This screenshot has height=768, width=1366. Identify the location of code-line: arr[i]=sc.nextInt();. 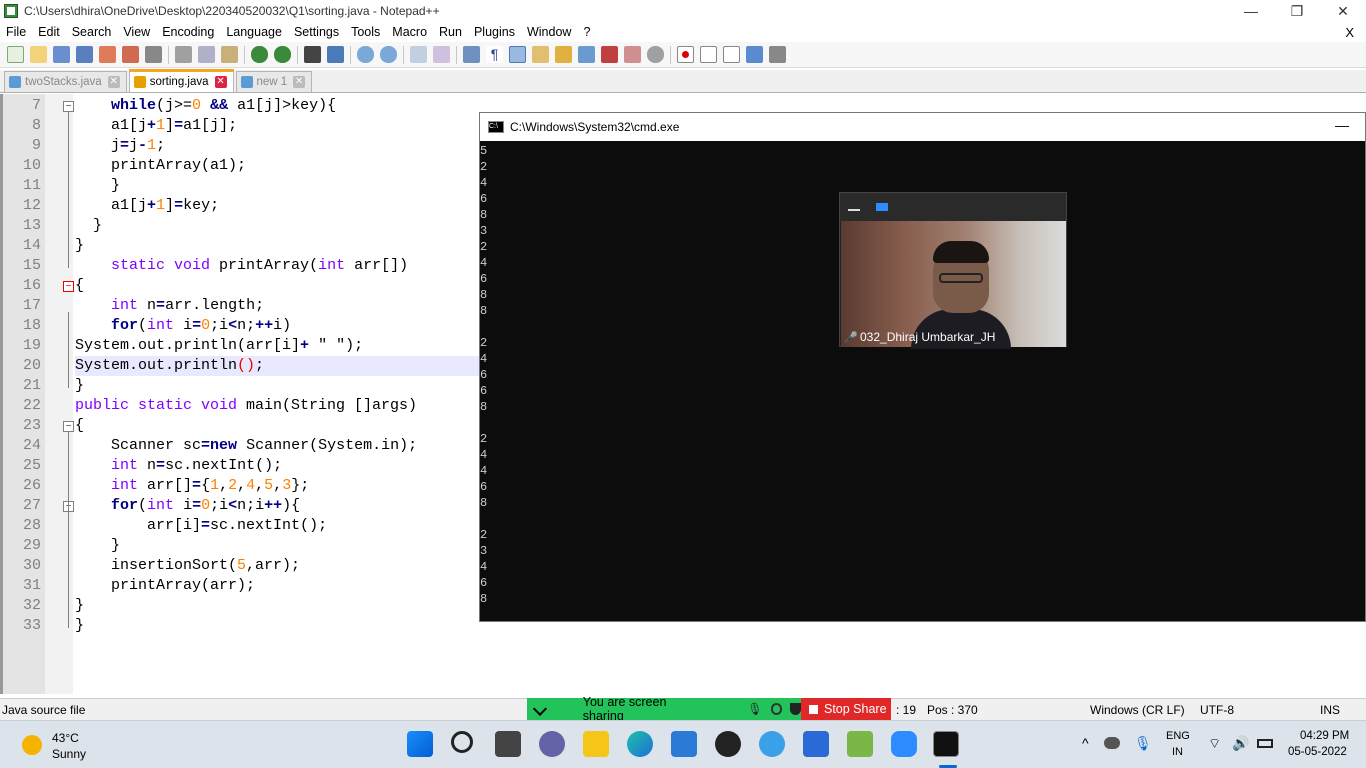
(201, 526).